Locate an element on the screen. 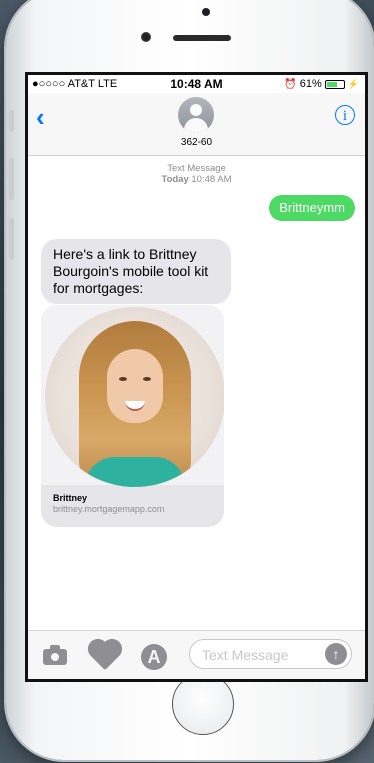 The width and height of the screenshot is (374, 763). contact-name: 362-60 is located at coordinates (196, 142).